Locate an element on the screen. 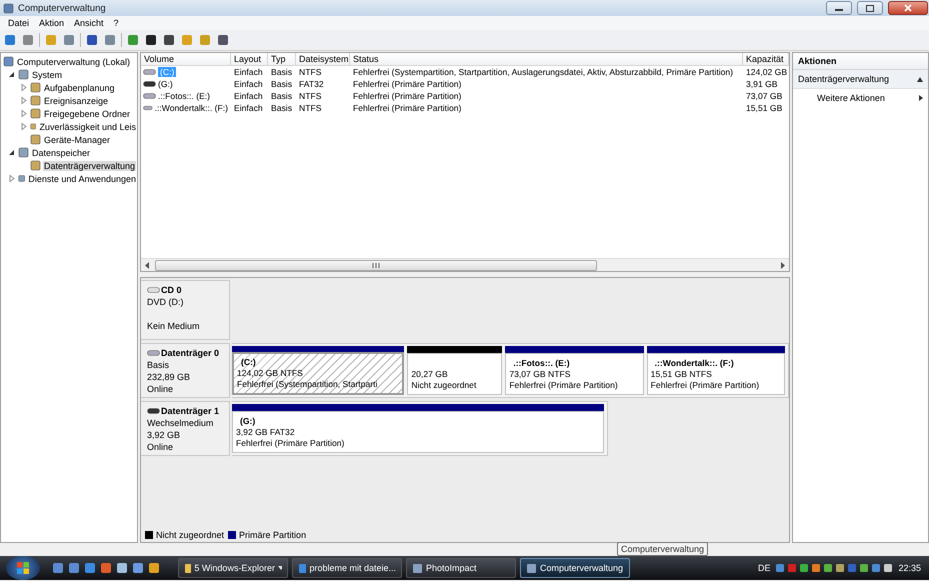 The height and width of the screenshot is (581, 929). column-header: Volume is located at coordinates (186, 59).